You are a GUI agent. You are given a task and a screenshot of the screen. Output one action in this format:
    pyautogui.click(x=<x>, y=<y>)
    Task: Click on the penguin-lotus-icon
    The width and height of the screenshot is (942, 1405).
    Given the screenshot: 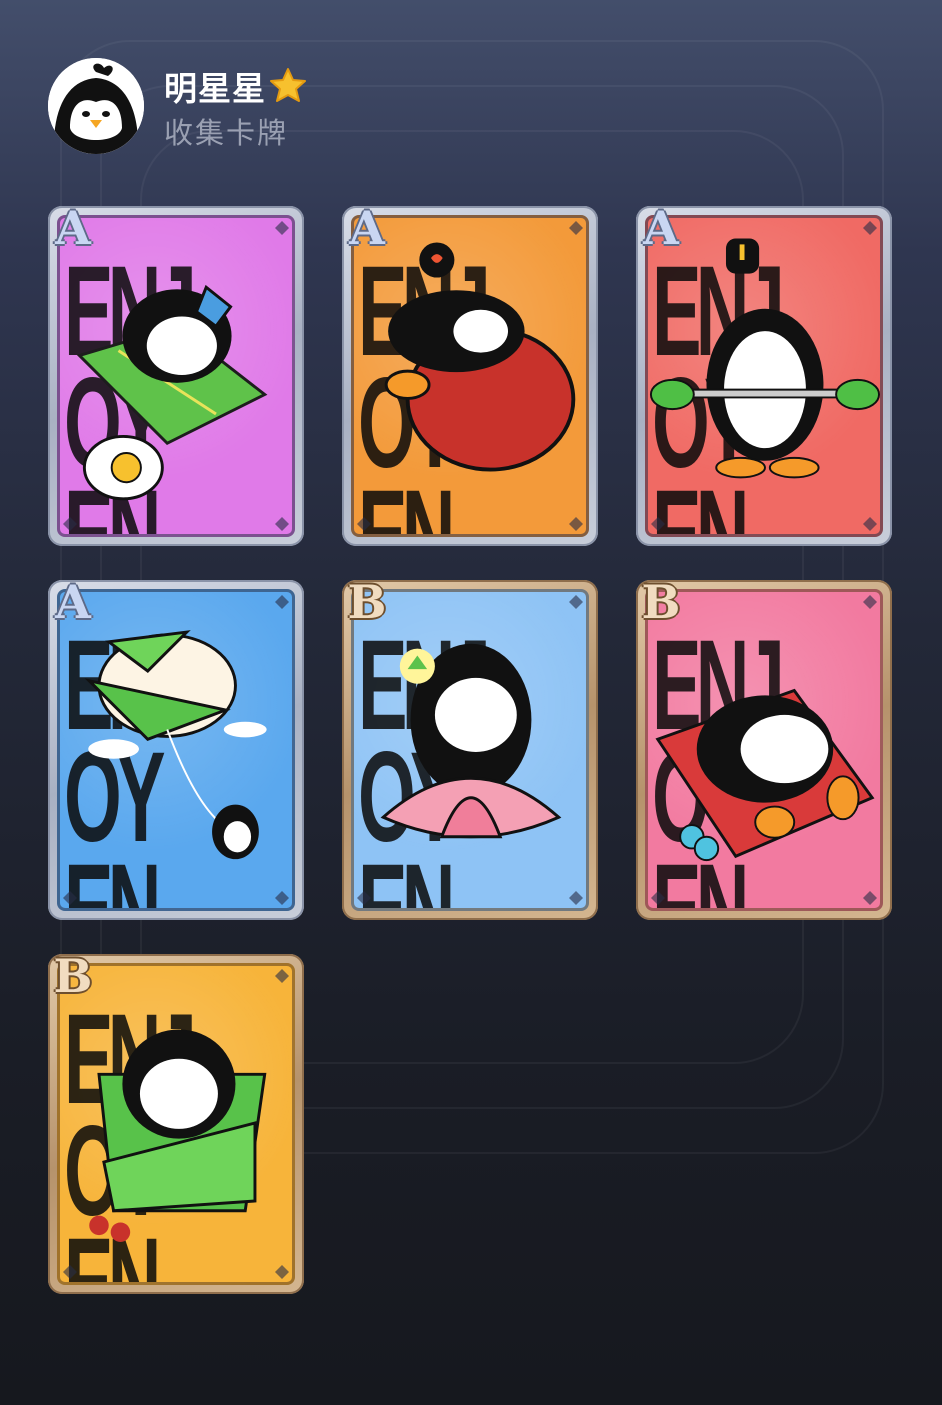 What is the action you would take?
    pyautogui.click(x=471, y=741)
    